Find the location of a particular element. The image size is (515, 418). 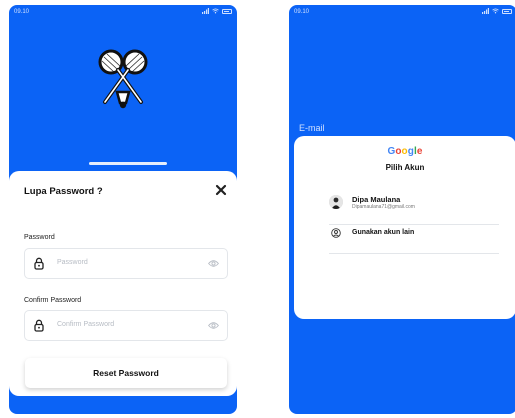

google-letter: e is located at coordinates (419, 151).